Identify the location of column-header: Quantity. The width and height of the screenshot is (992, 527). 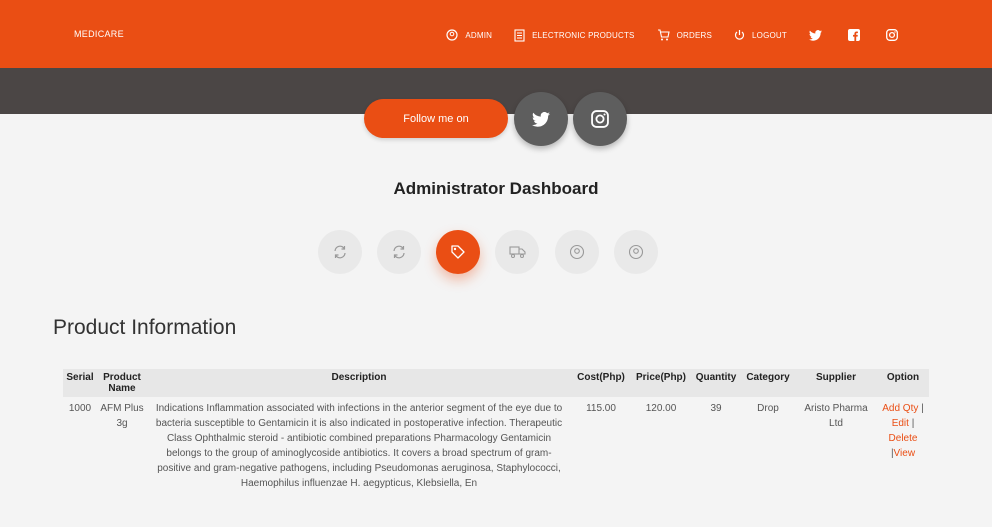
(716, 377).